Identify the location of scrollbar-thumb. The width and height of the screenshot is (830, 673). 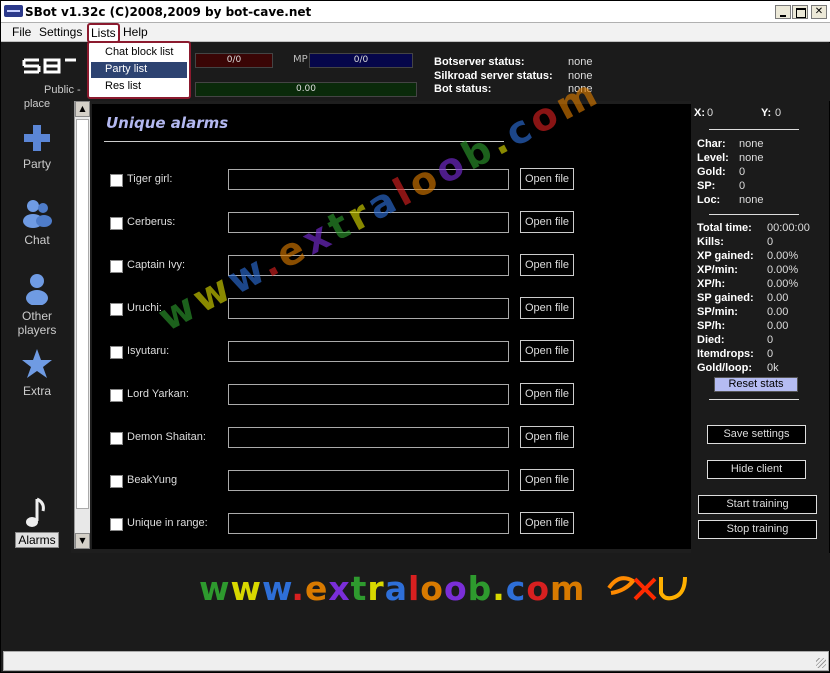
(82, 314).